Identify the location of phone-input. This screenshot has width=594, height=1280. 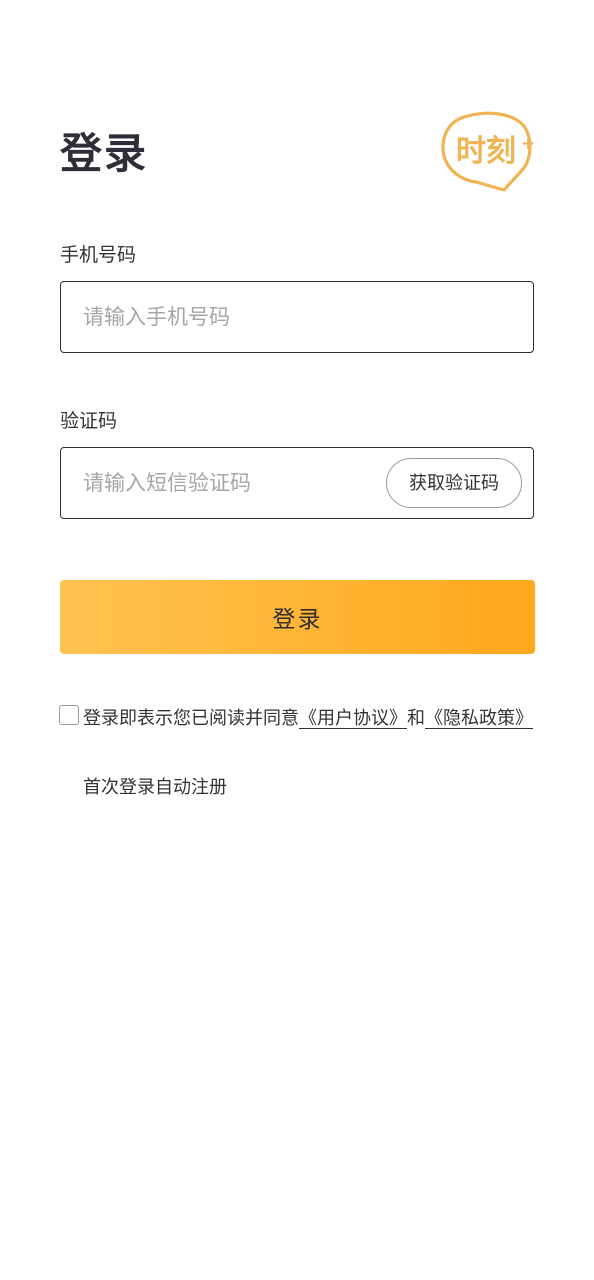
(298, 316).